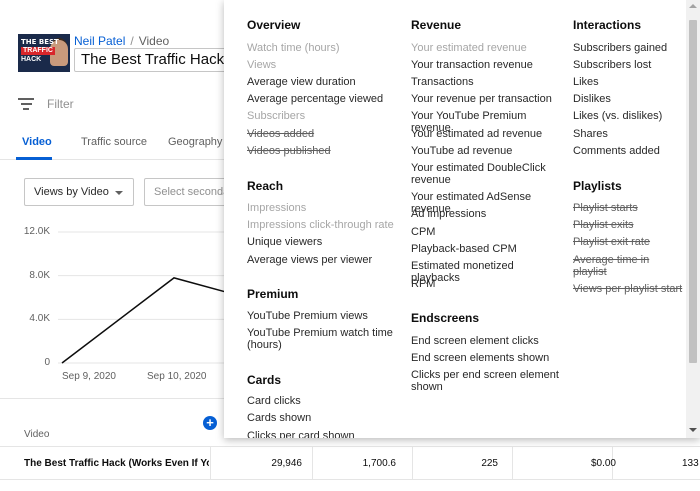 This screenshot has height=491, width=700. Describe the element at coordinates (210, 423) in the screenshot. I see `add-column-icon: +` at that location.